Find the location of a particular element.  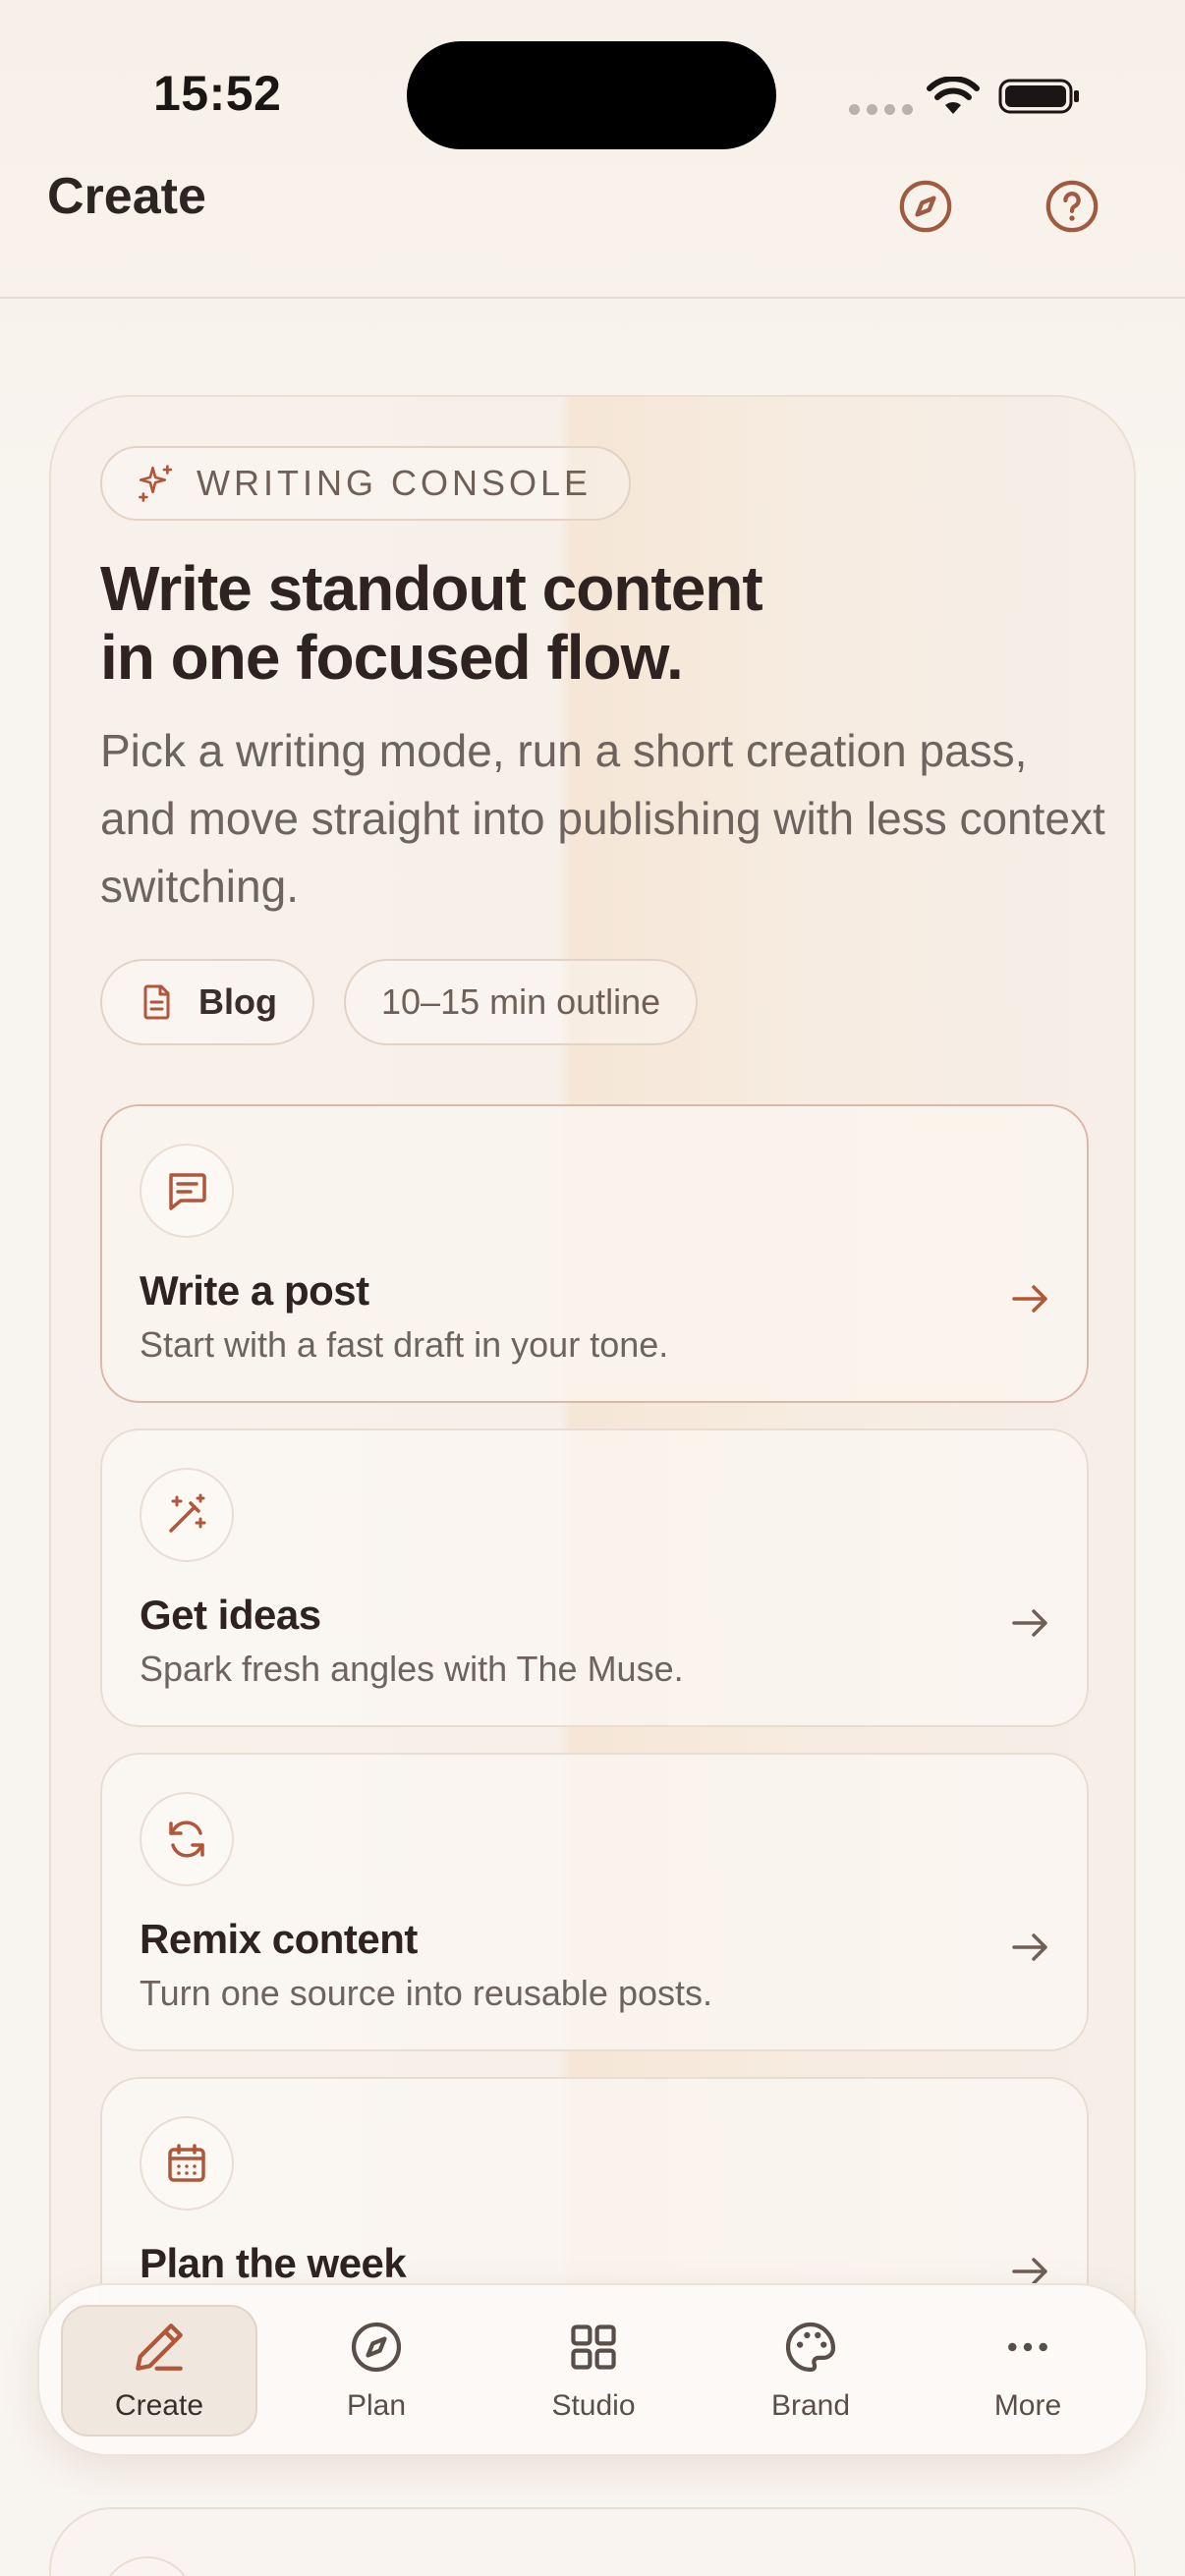

nav-label: Studio is located at coordinates (594, 2405).